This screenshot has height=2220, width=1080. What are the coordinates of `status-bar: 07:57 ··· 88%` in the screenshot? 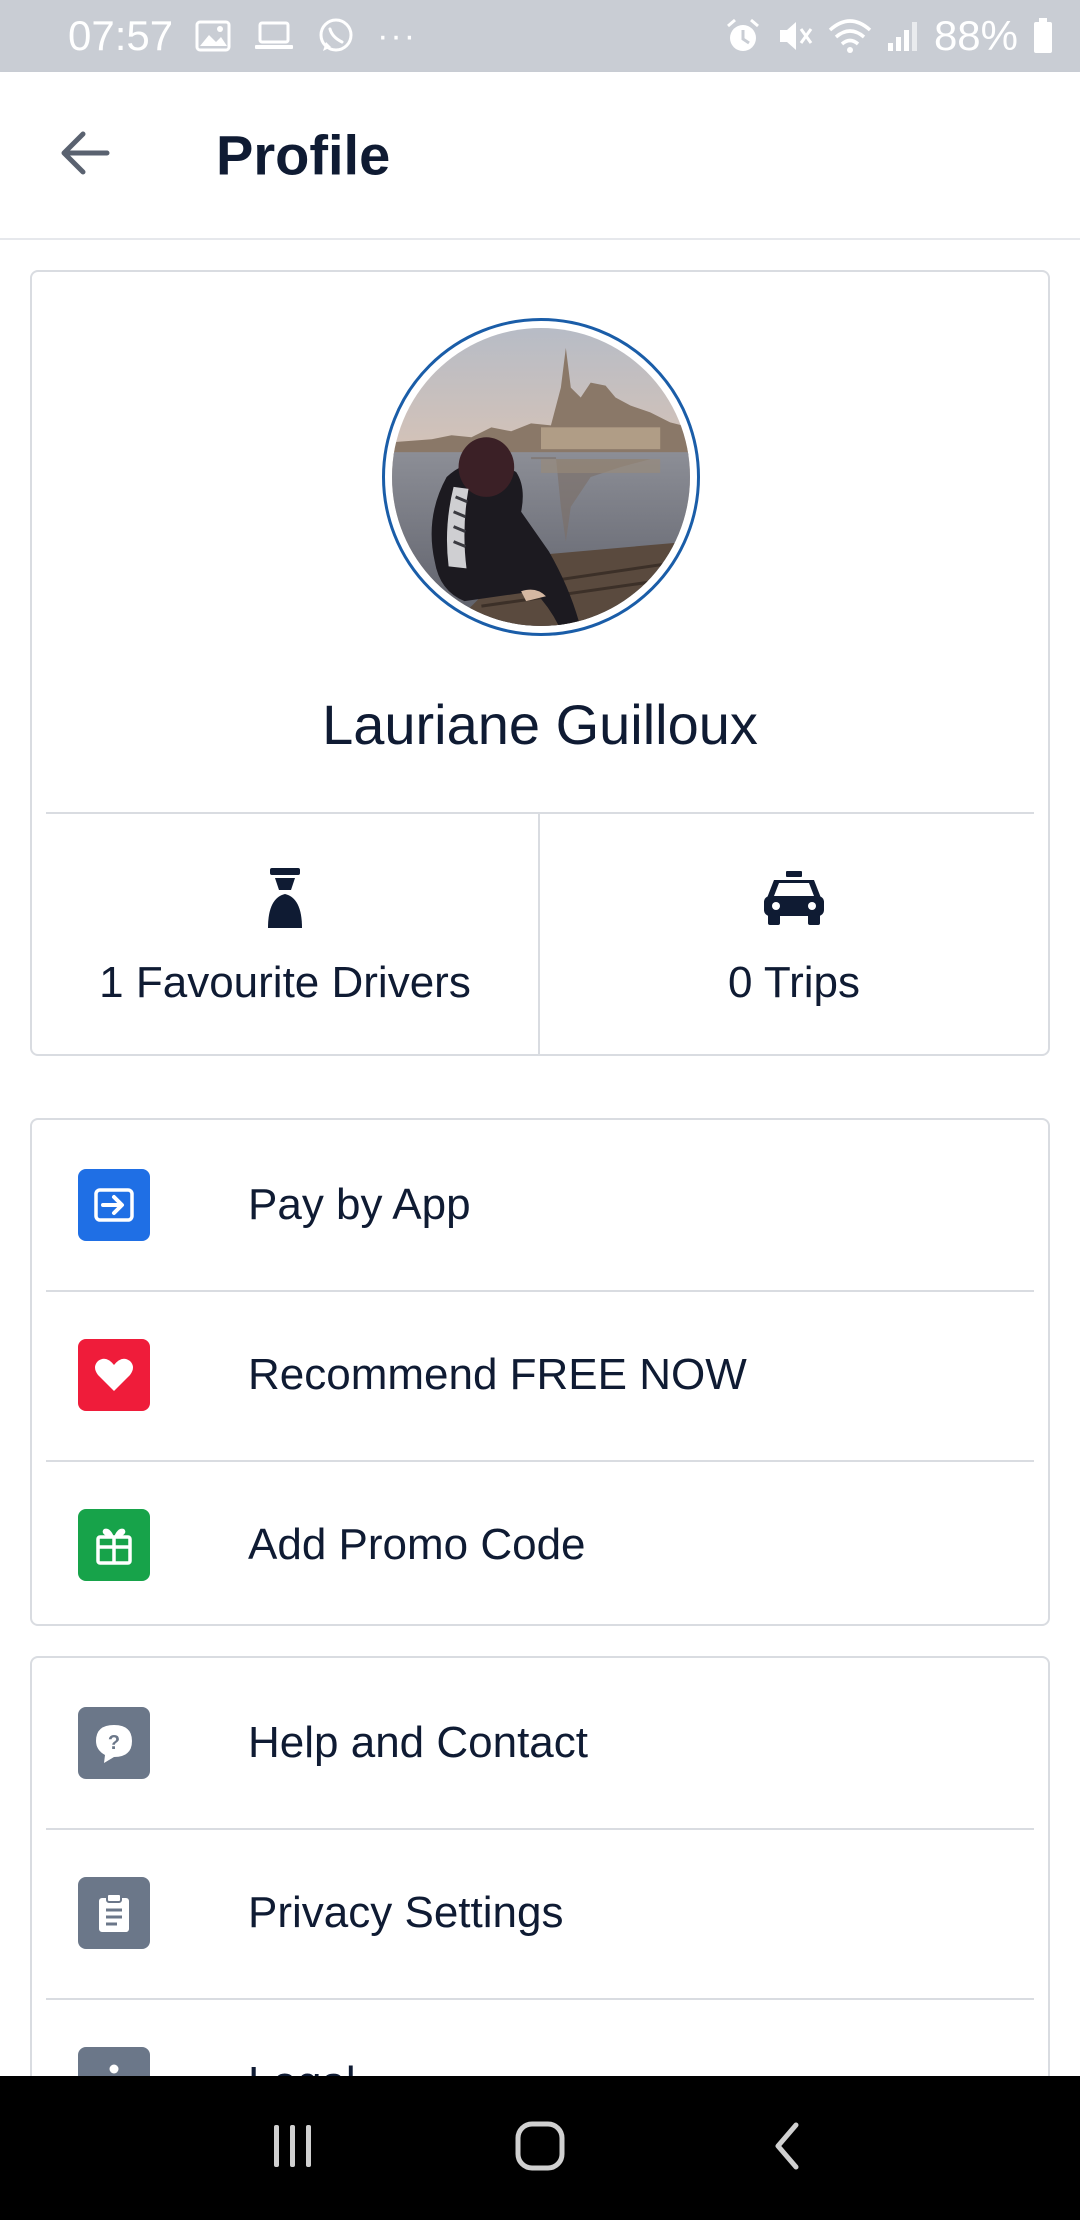 It's located at (540, 36).